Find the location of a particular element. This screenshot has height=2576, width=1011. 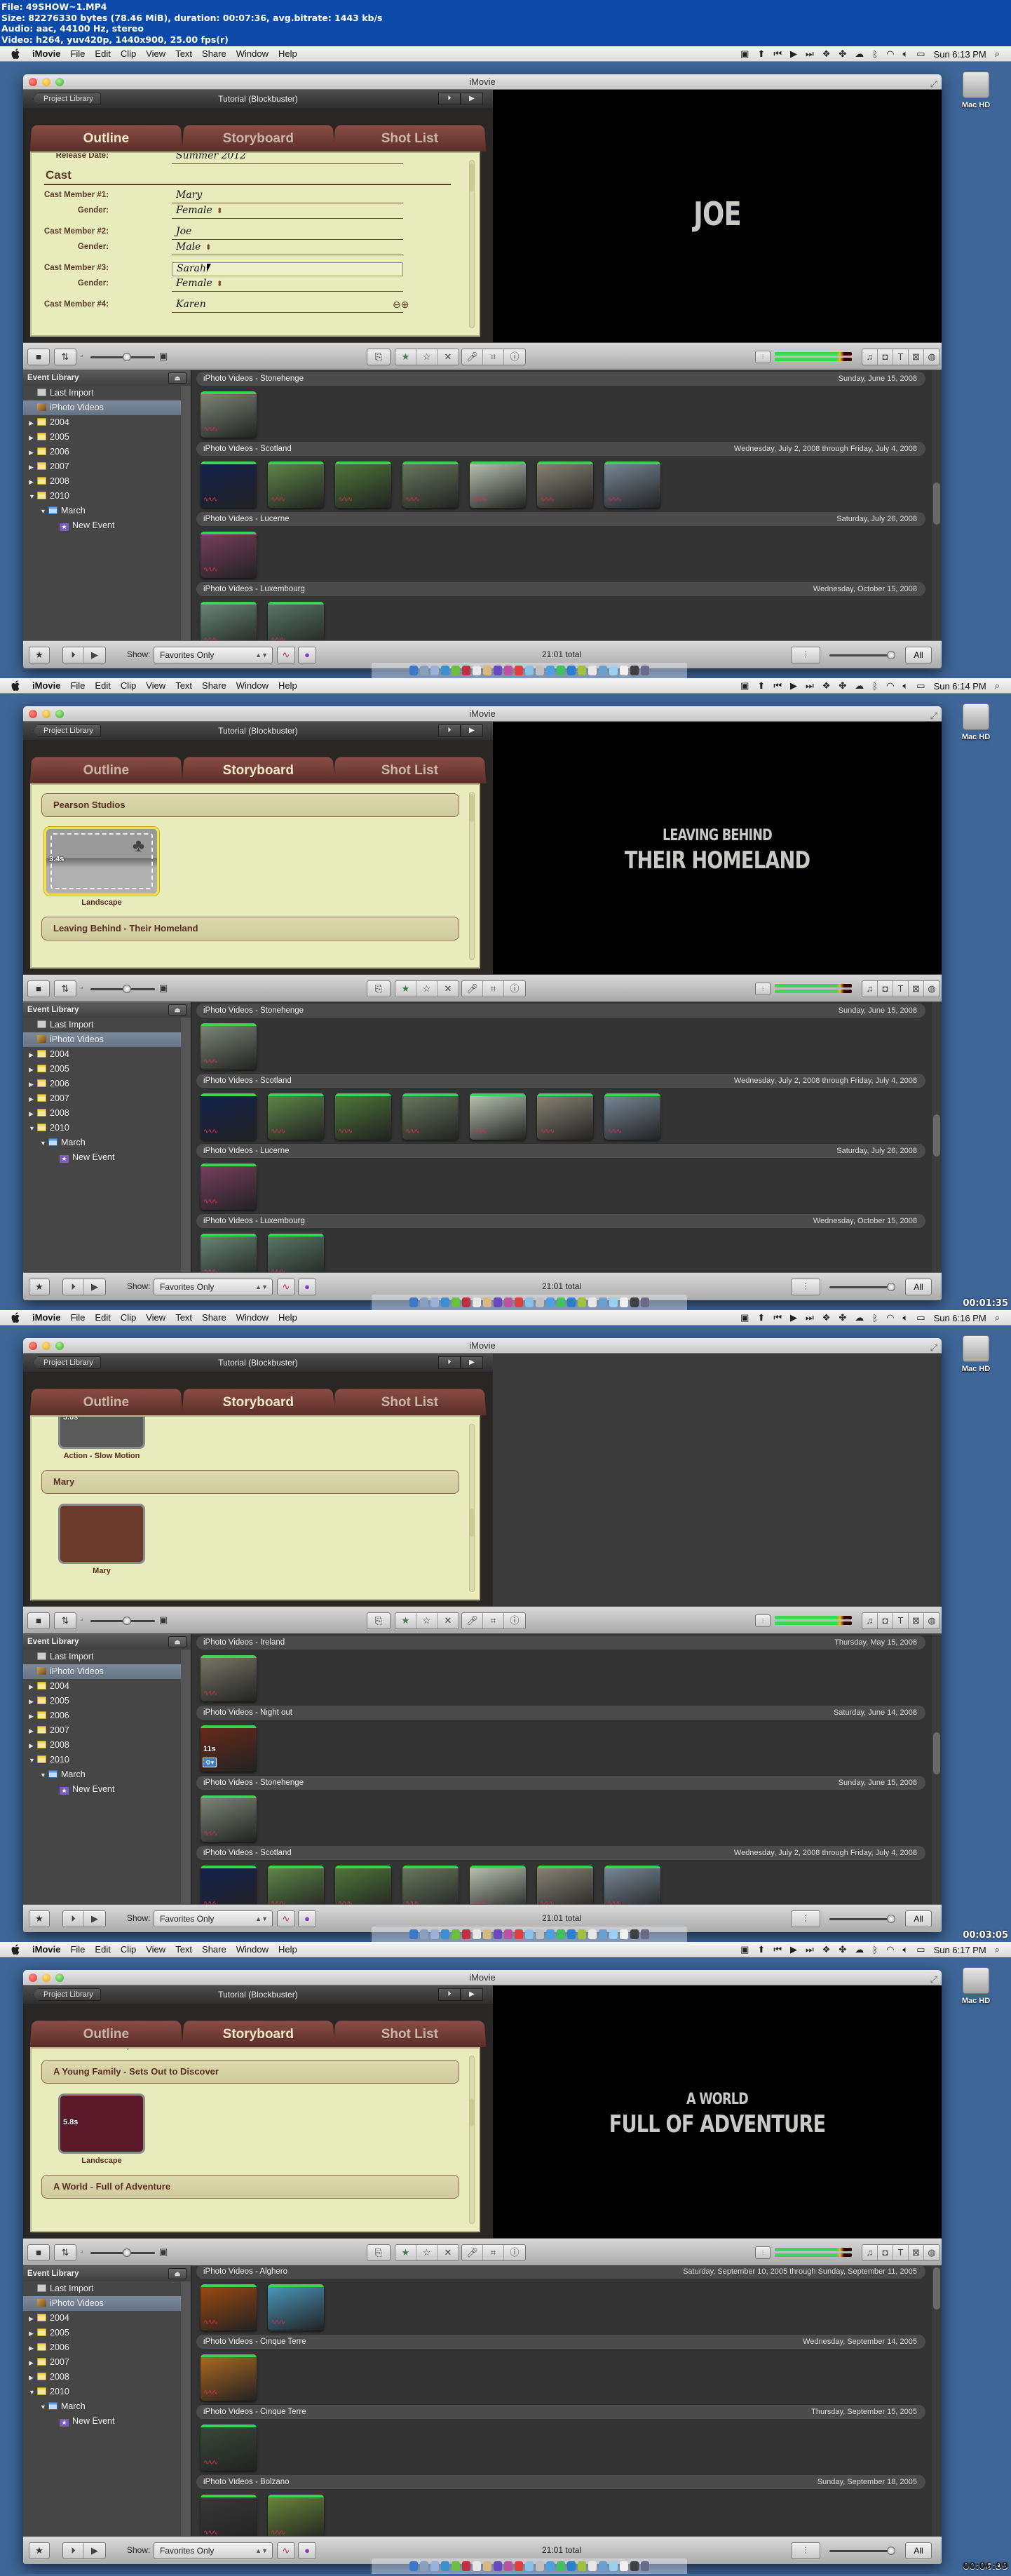

event-browser-scroll-thumb is located at coordinates (937, 1135).